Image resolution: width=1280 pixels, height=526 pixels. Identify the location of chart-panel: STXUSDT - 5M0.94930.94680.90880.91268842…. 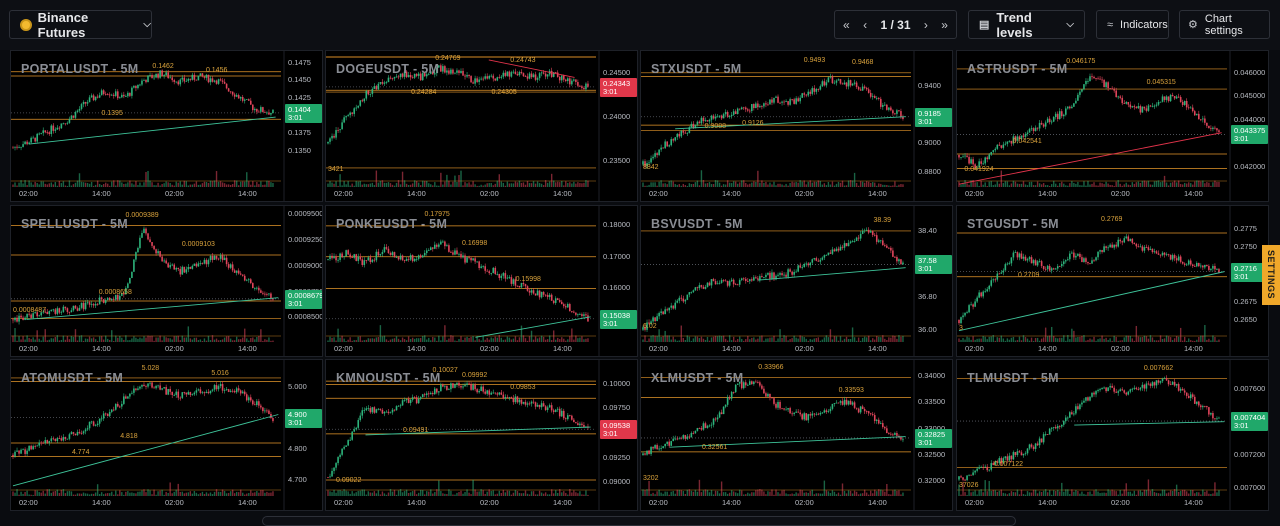
(796, 126).